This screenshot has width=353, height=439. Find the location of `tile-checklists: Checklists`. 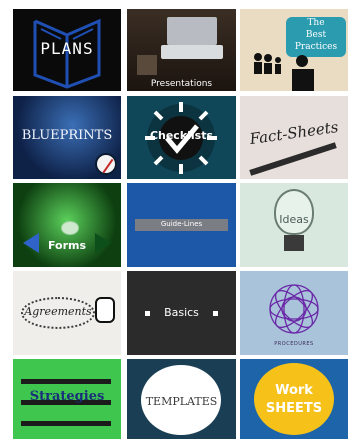

tile-checklists: Checklists is located at coordinates (181, 137).